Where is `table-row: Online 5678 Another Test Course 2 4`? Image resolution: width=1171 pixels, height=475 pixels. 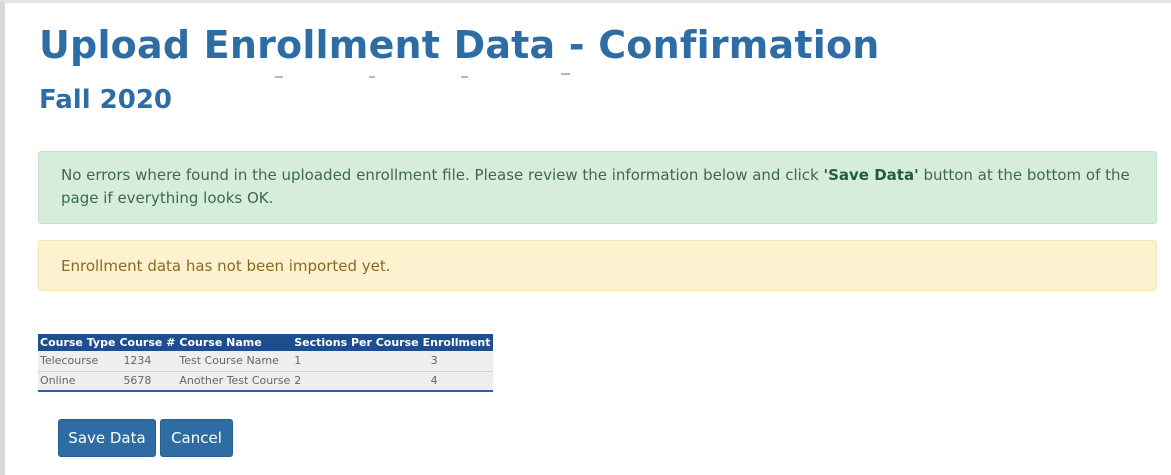
table-row: Online 5678 Another Test Course 2 4 is located at coordinates (265, 381).